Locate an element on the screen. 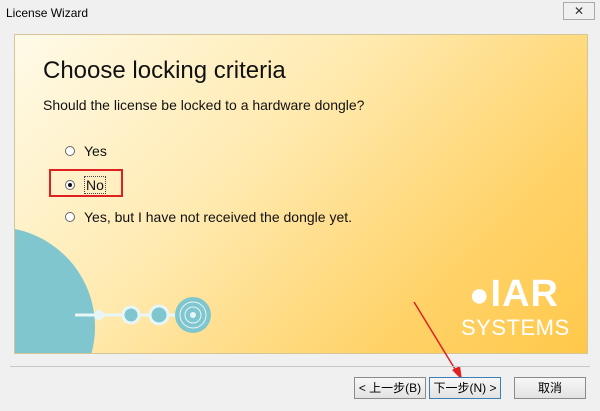 The height and width of the screenshot is (411, 600). title-bar: License Wizard ✕ is located at coordinates (300, 13).